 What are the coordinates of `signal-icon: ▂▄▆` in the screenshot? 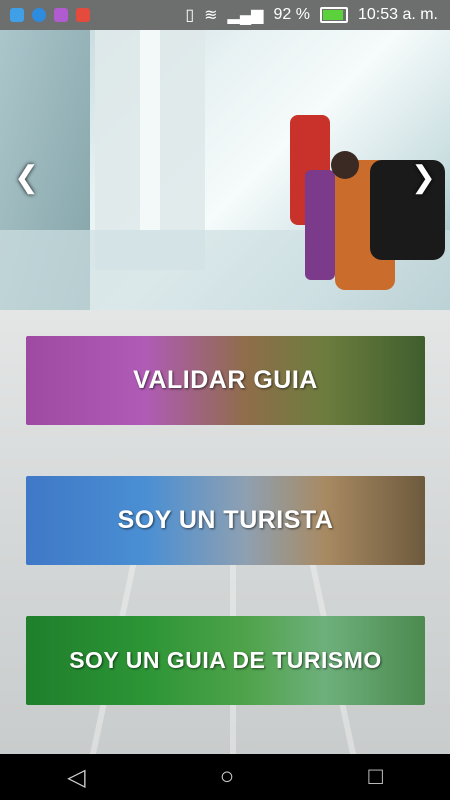 It's located at (245, 15).